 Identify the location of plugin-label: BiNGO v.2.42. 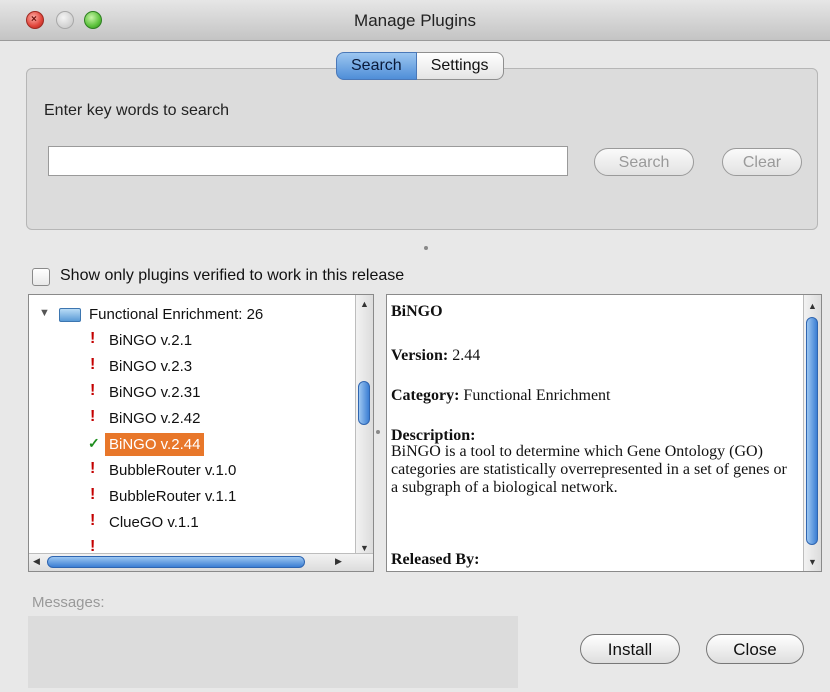
(155, 418).